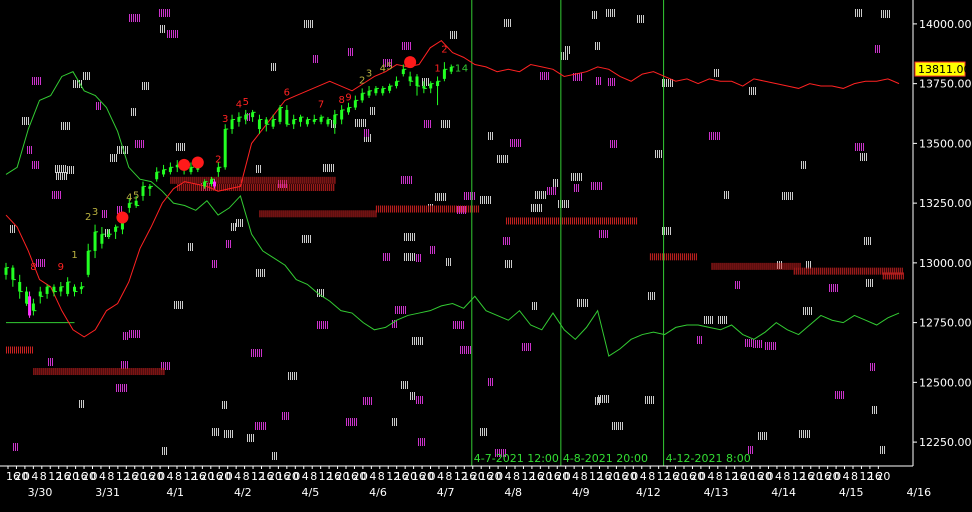 The width and height of the screenshot is (972, 512). I want to click on magenta-body, so click(30, 306).